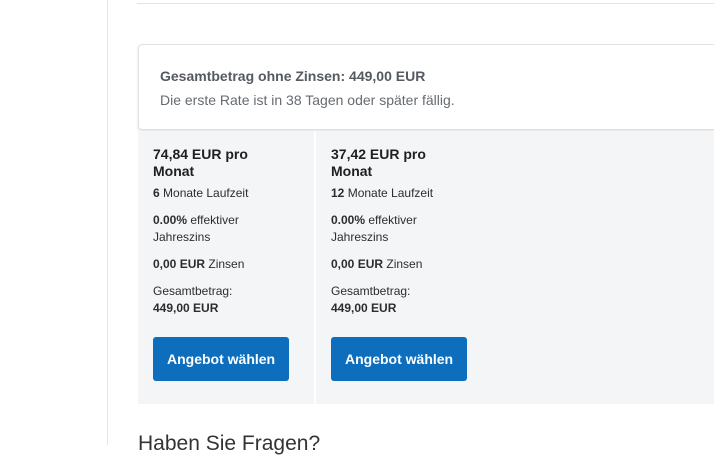 Image resolution: width=714 pixels, height=456 pixels. Describe the element at coordinates (293, 76) in the screenshot. I see `total-without-interest: Gesamtbetrag ohne Zinsen: 449,00 EUR` at that location.